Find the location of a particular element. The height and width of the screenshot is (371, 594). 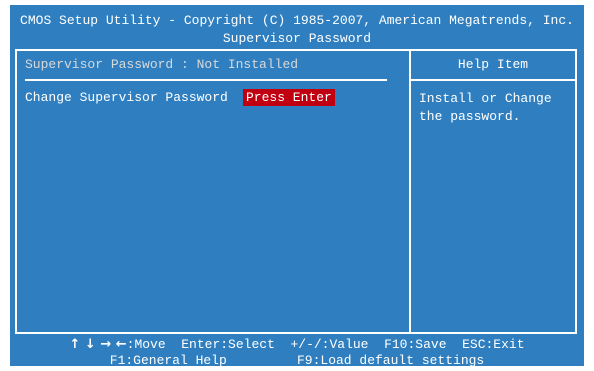

password-status: Supervisor Password : Not Installed is located at coordinates (162, 64).